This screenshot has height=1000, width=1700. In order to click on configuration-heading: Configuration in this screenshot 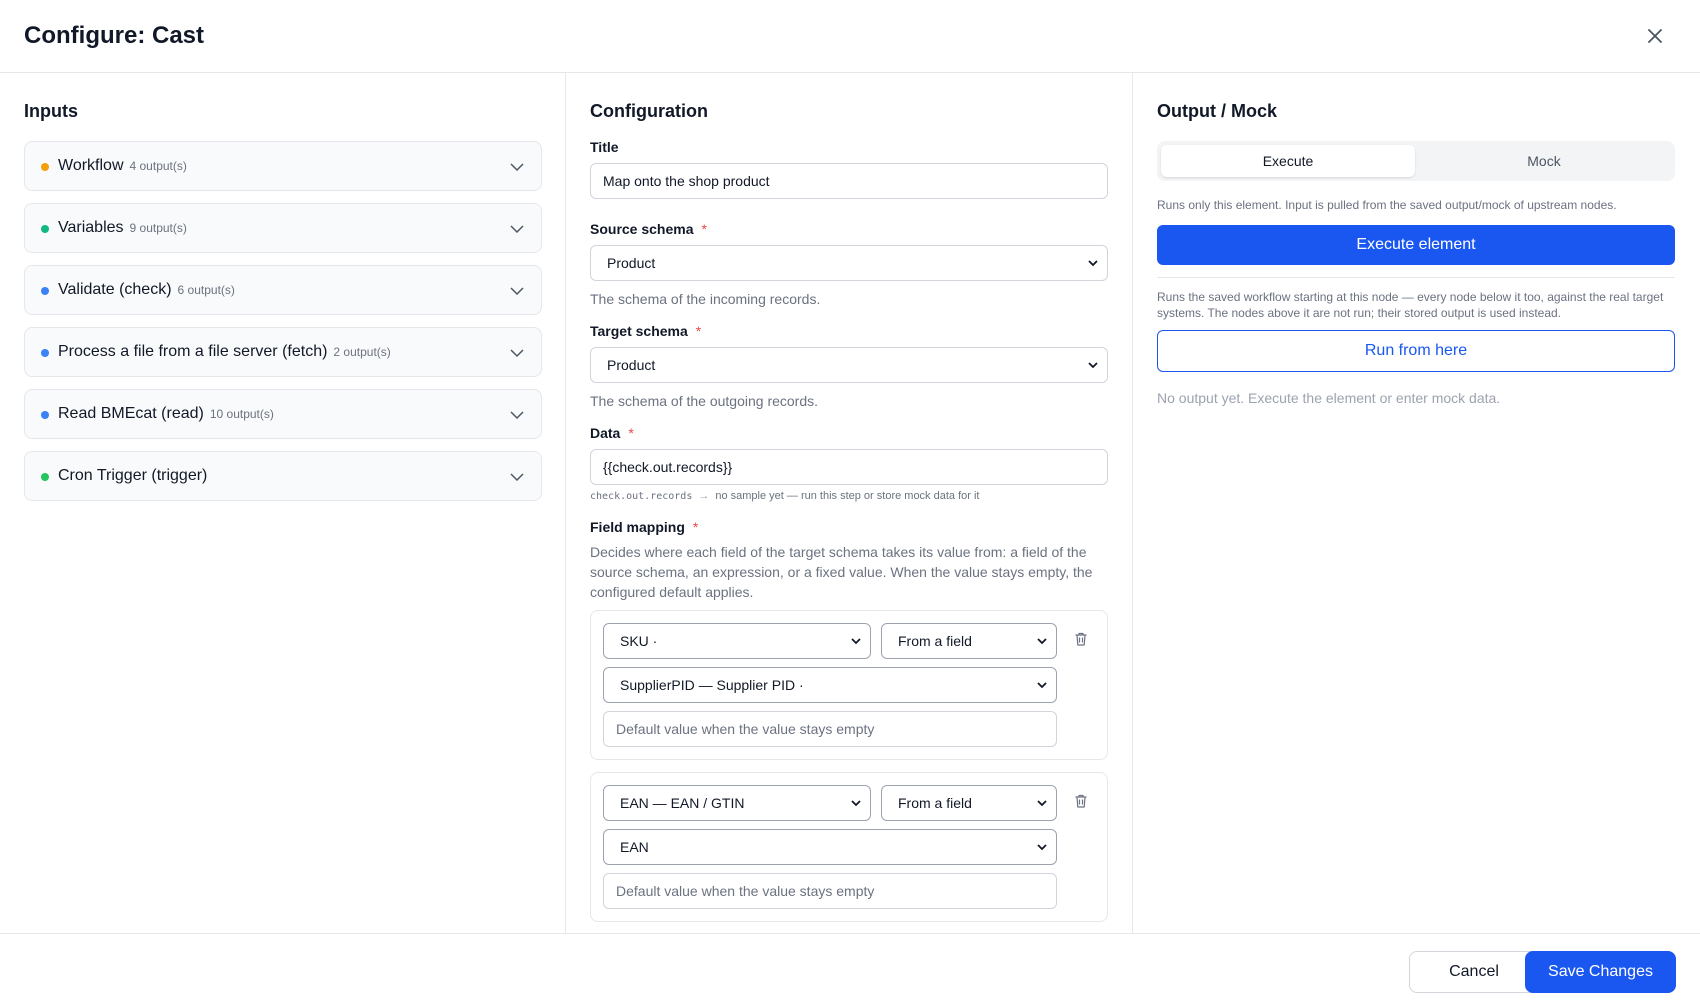, I will do `click(649, 111)`.